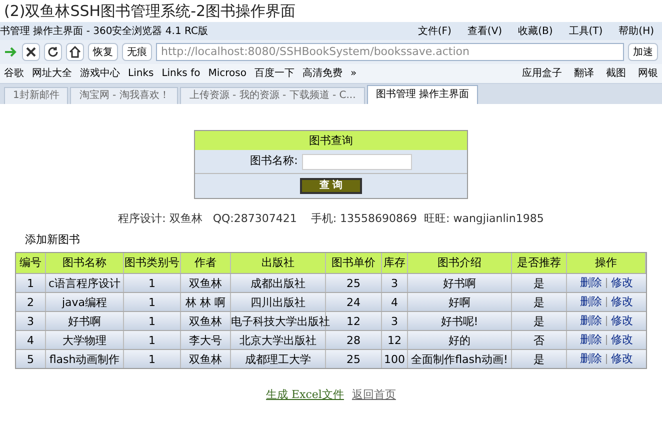 Image resolution: width=662 pixels, height=421 pixels. What do you see at coordinates (274, 161) in the screenshot?
I see `field-label: 图书名称:` at bounding box center [274, 161].